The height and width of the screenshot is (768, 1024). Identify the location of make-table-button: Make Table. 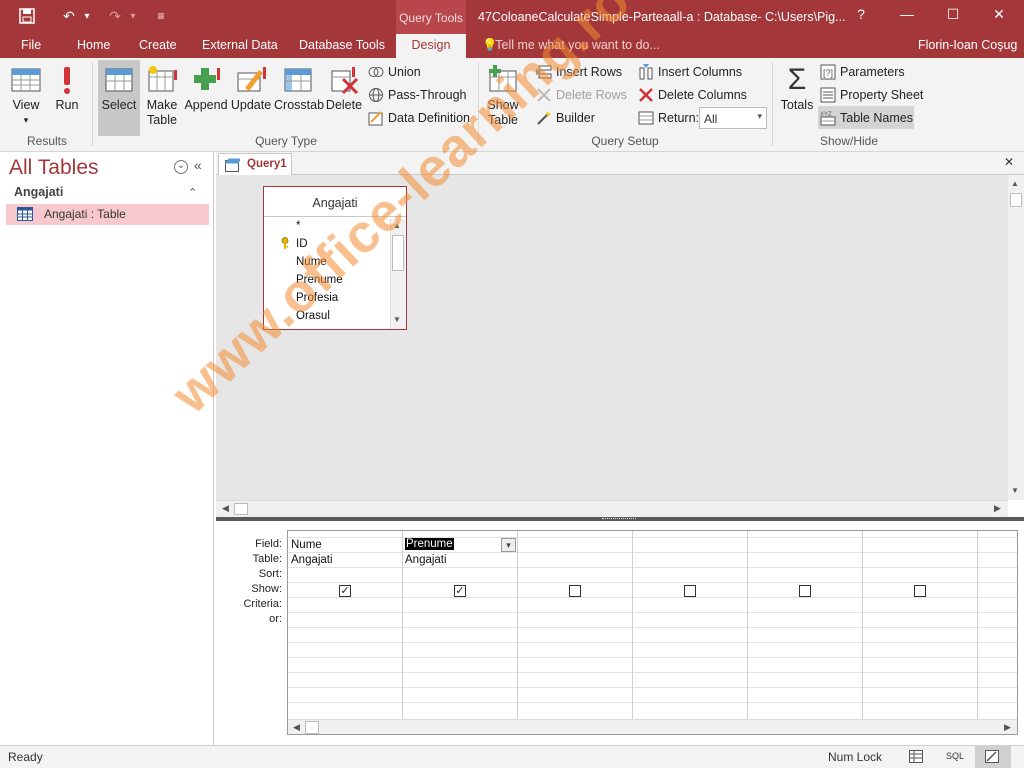
(162, 98).